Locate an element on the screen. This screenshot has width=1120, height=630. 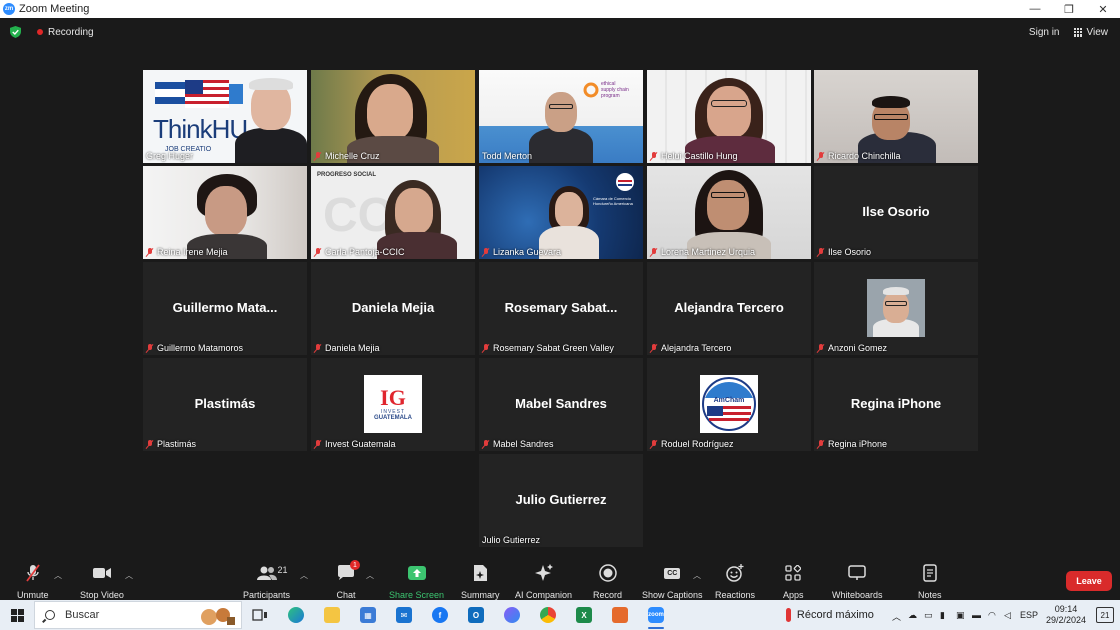
taskbar-excel: X is located at coordinates (584, 615).